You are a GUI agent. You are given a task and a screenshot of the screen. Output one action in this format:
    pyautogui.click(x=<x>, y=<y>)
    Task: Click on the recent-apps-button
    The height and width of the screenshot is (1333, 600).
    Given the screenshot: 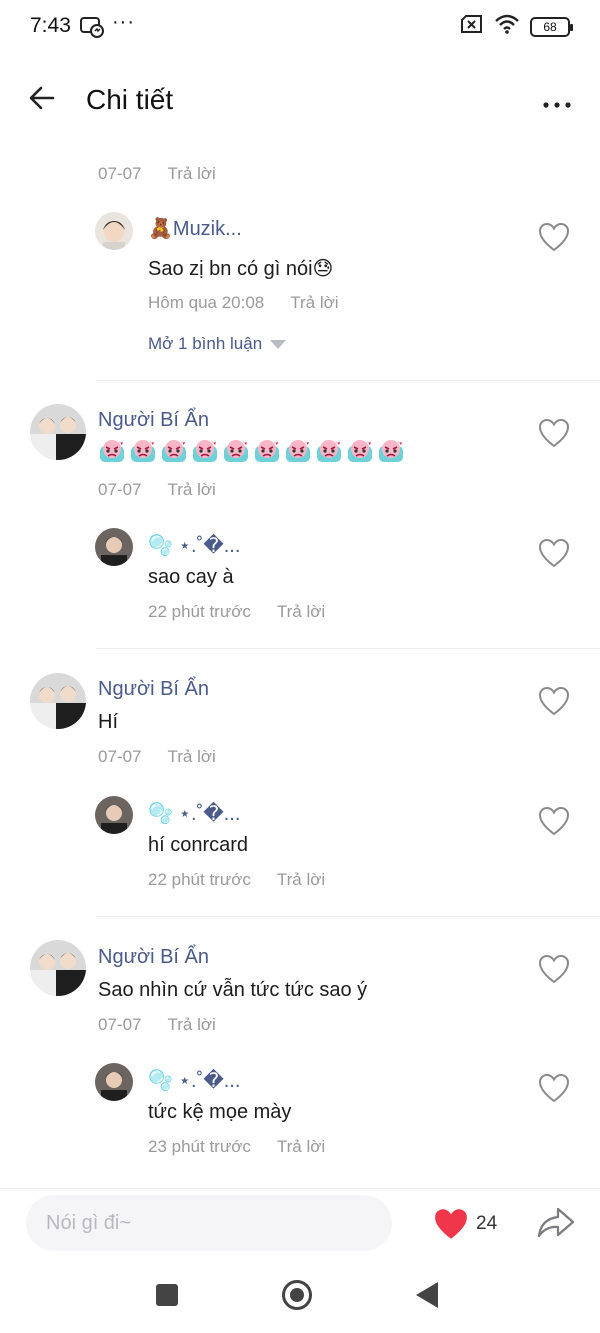 What is the action you would take?
    pyautogui.click(x=167, y=1295)
    